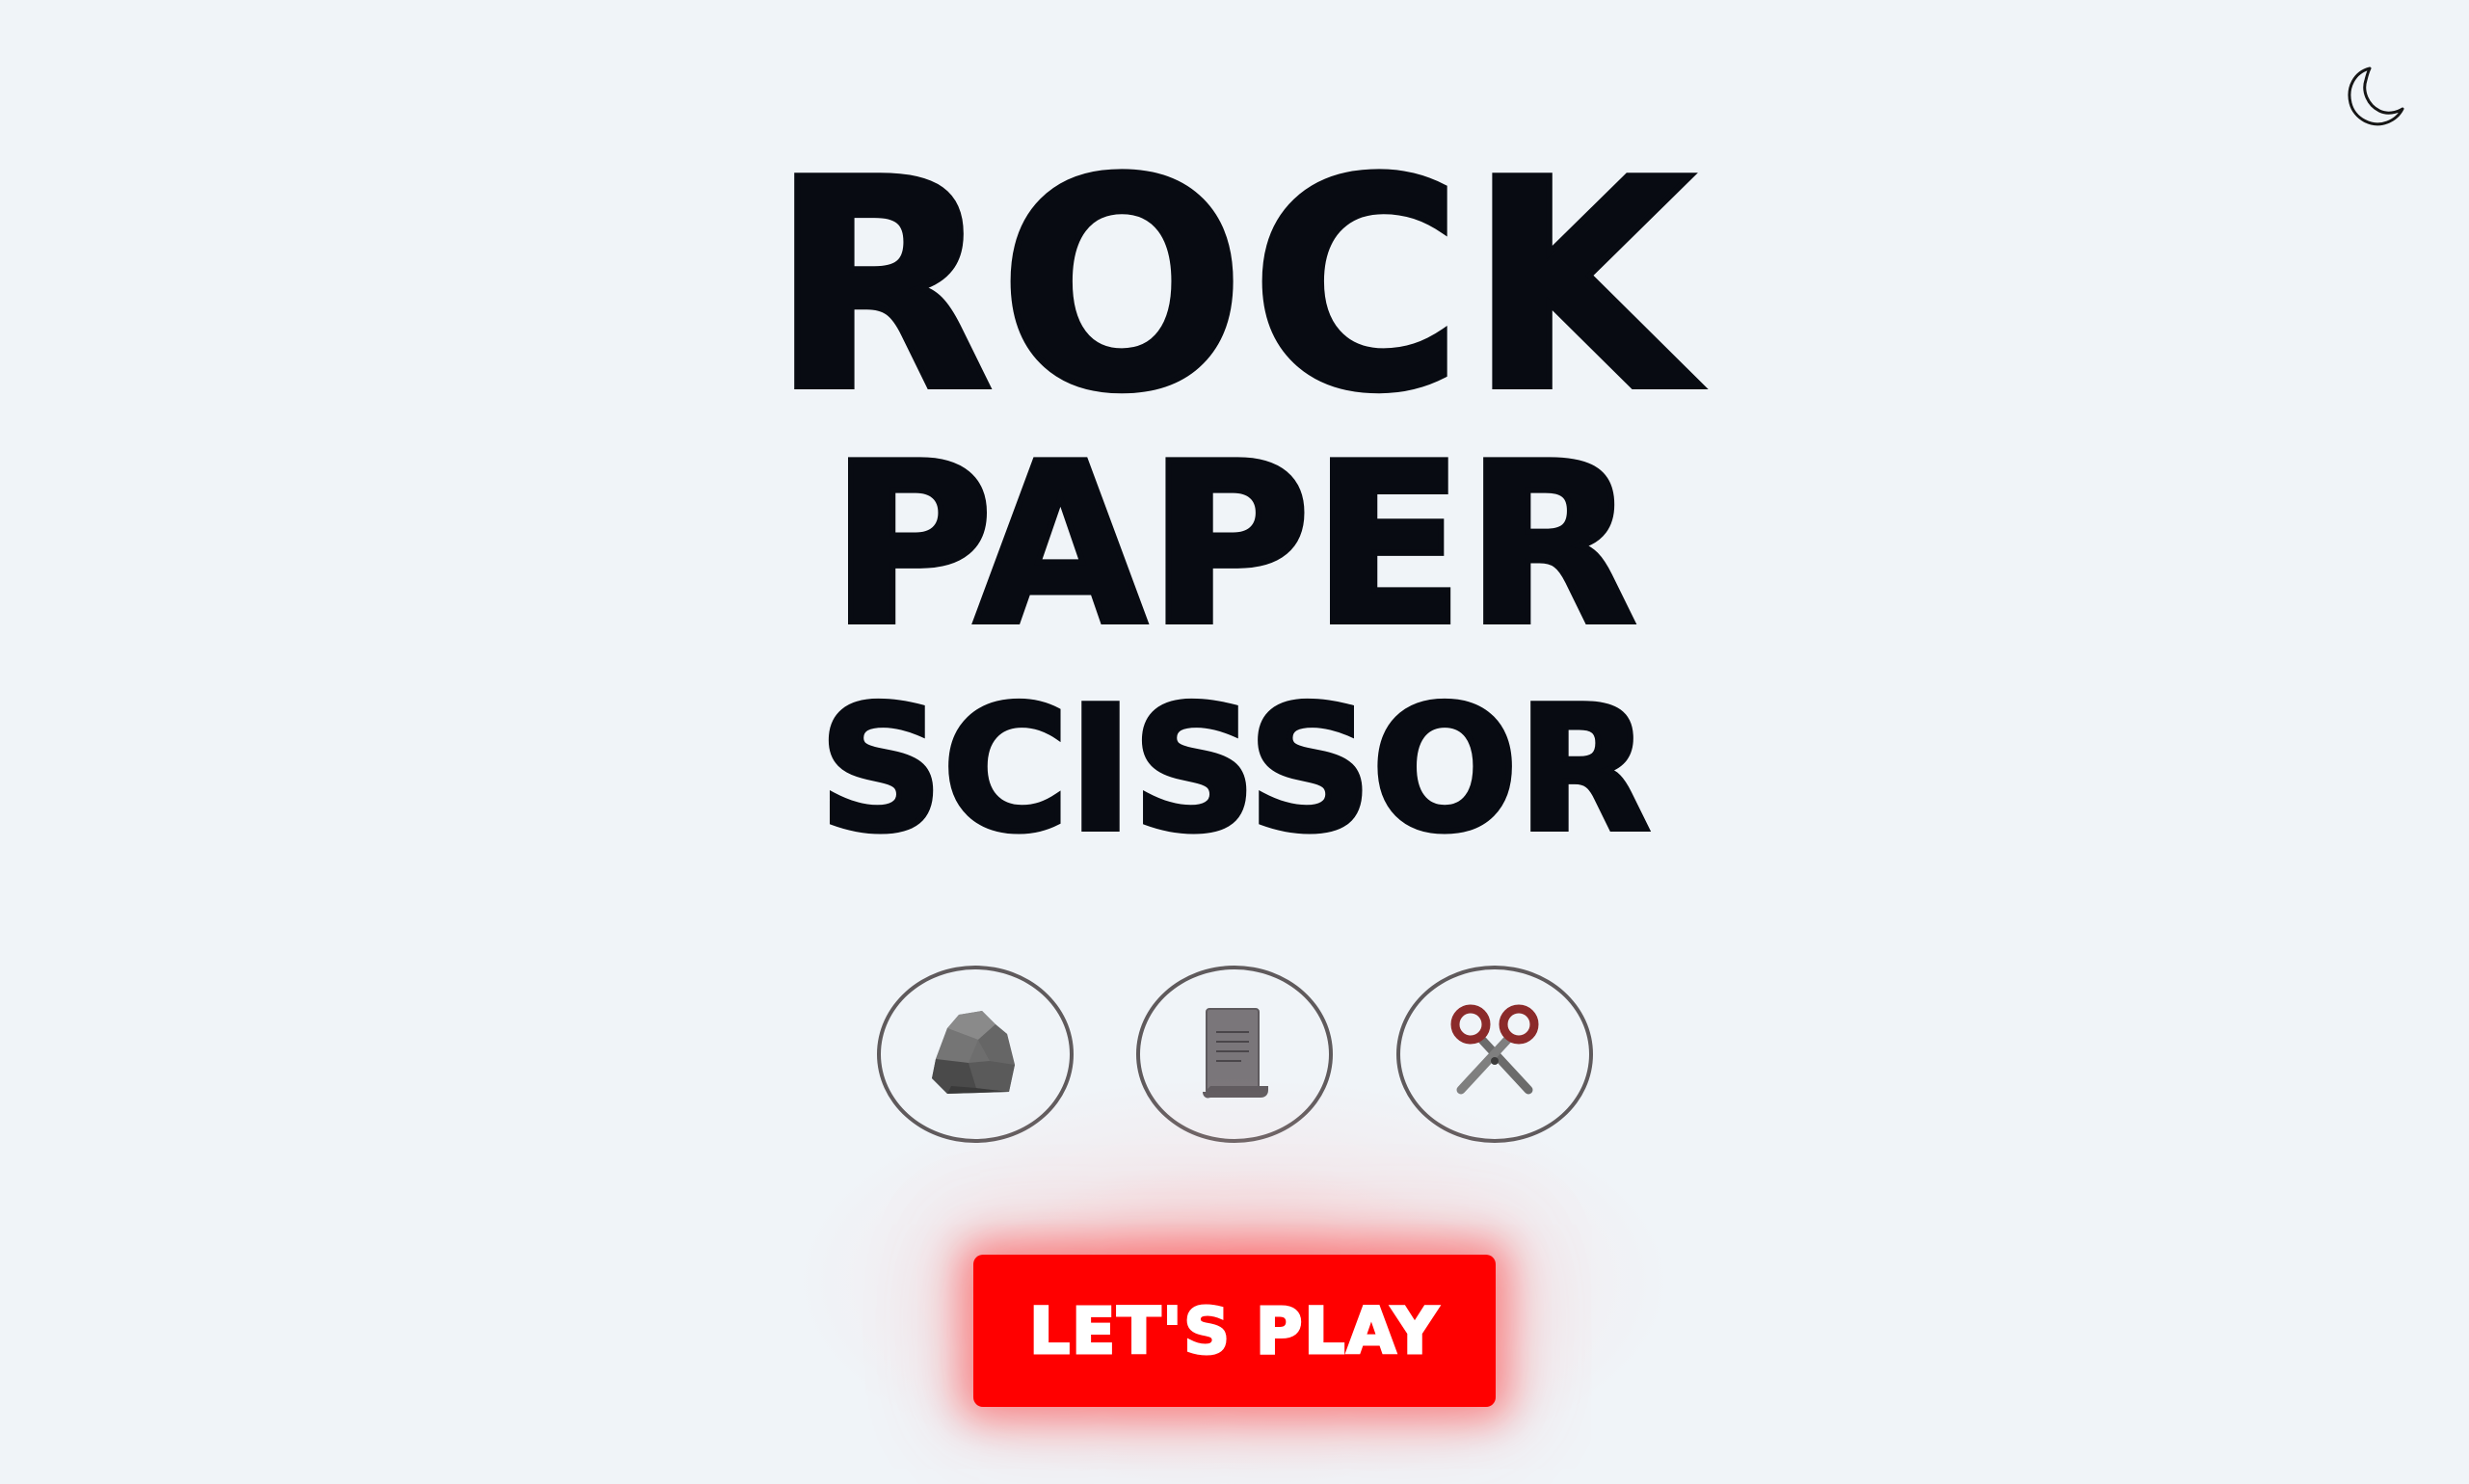 Image resolution: width=2469 pixels, height=1484 pixels. What do you see at coordinates (1494, 1049) in the screenshot?
I see `scissors-icon` at bounding box center [1494, 1049].